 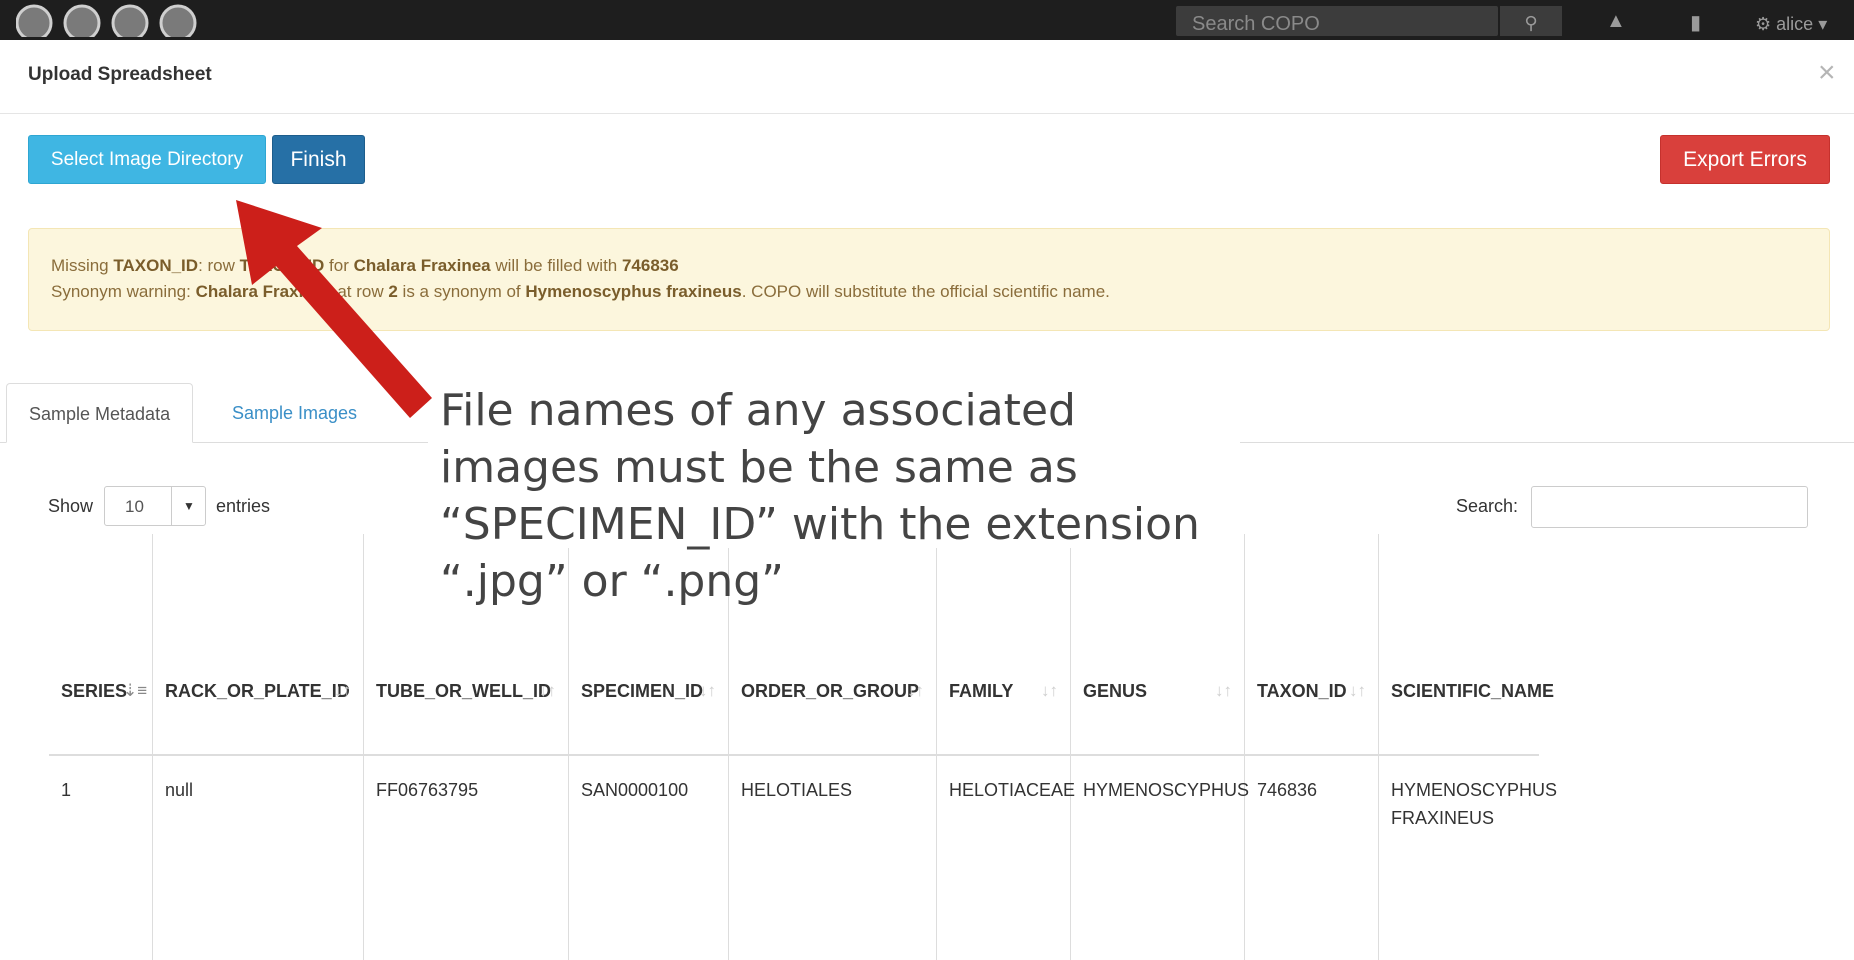 I want to click on user-menu: ⚙ alice ▾, so click(x=1791, y=24).